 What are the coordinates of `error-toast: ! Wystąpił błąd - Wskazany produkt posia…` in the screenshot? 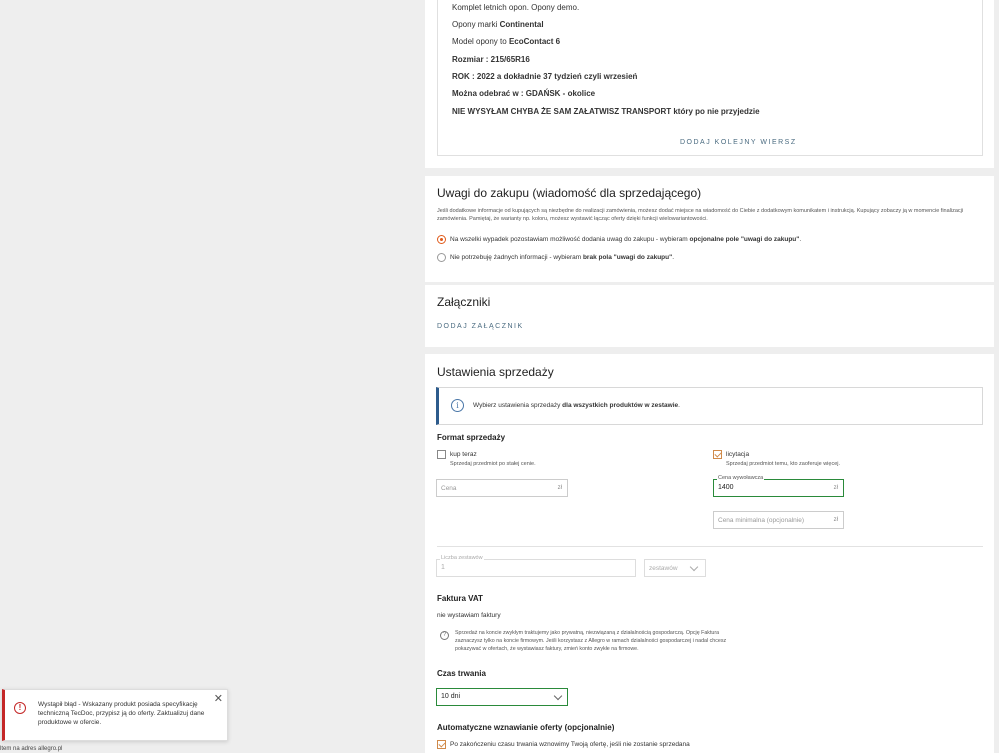 It's located at (115, 715).